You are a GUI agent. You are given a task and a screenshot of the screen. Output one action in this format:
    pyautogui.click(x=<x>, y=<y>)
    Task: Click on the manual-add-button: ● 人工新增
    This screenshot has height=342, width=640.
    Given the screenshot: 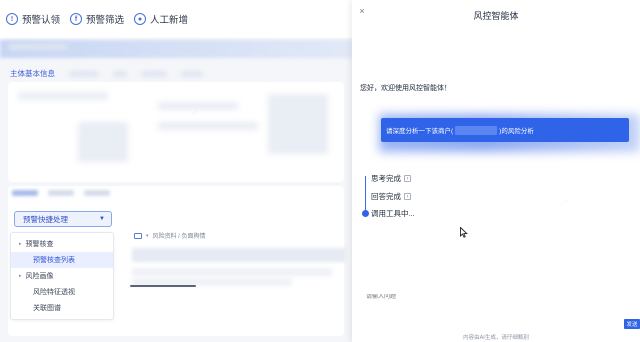 What is the action you would take?
    pyautogui.click(x=161, y=19)
    